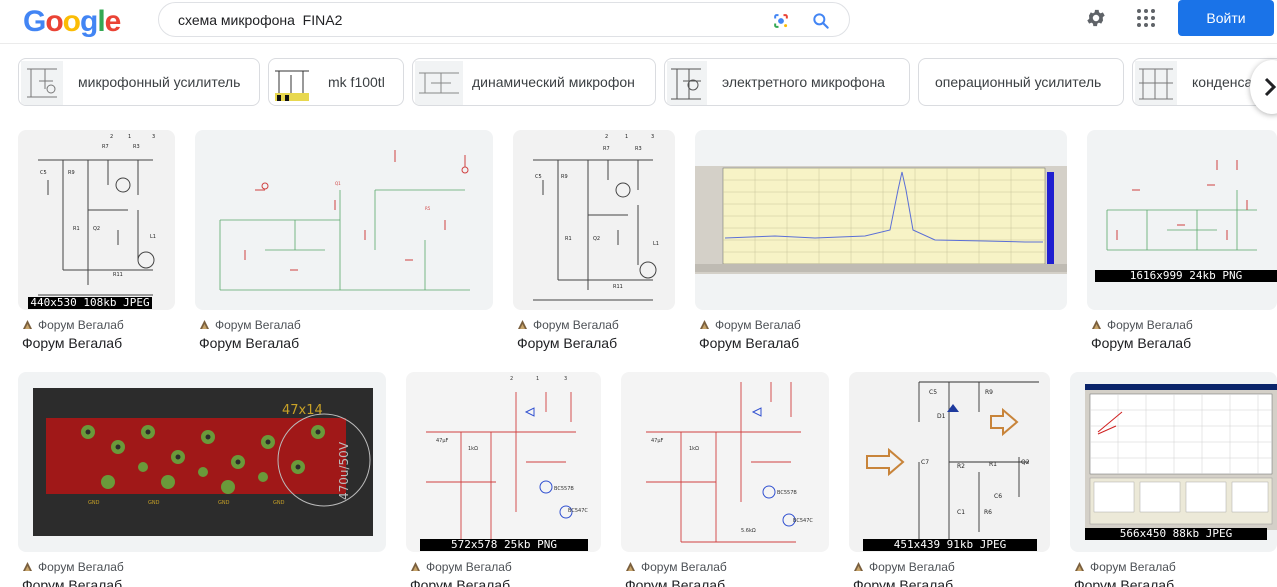 The height and width of the screenshot is (587, 1277). I want to click on result-image: C5 R9 D1 C7 R2 R1 Q2 C6 C1 R6 451x439 91kb JPEG, so click(949, 462).